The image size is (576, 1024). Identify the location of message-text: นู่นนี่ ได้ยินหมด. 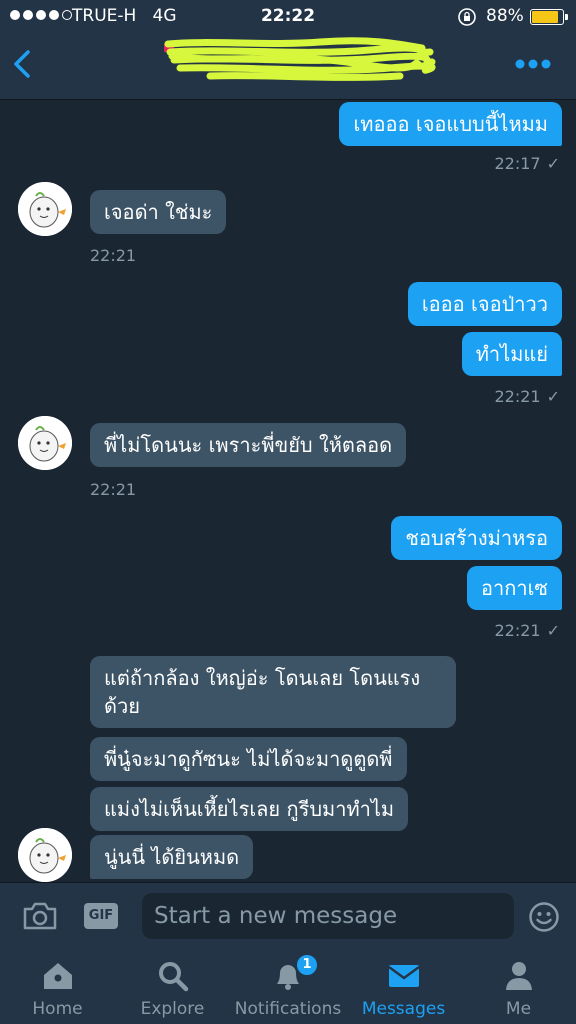
(172, 857).